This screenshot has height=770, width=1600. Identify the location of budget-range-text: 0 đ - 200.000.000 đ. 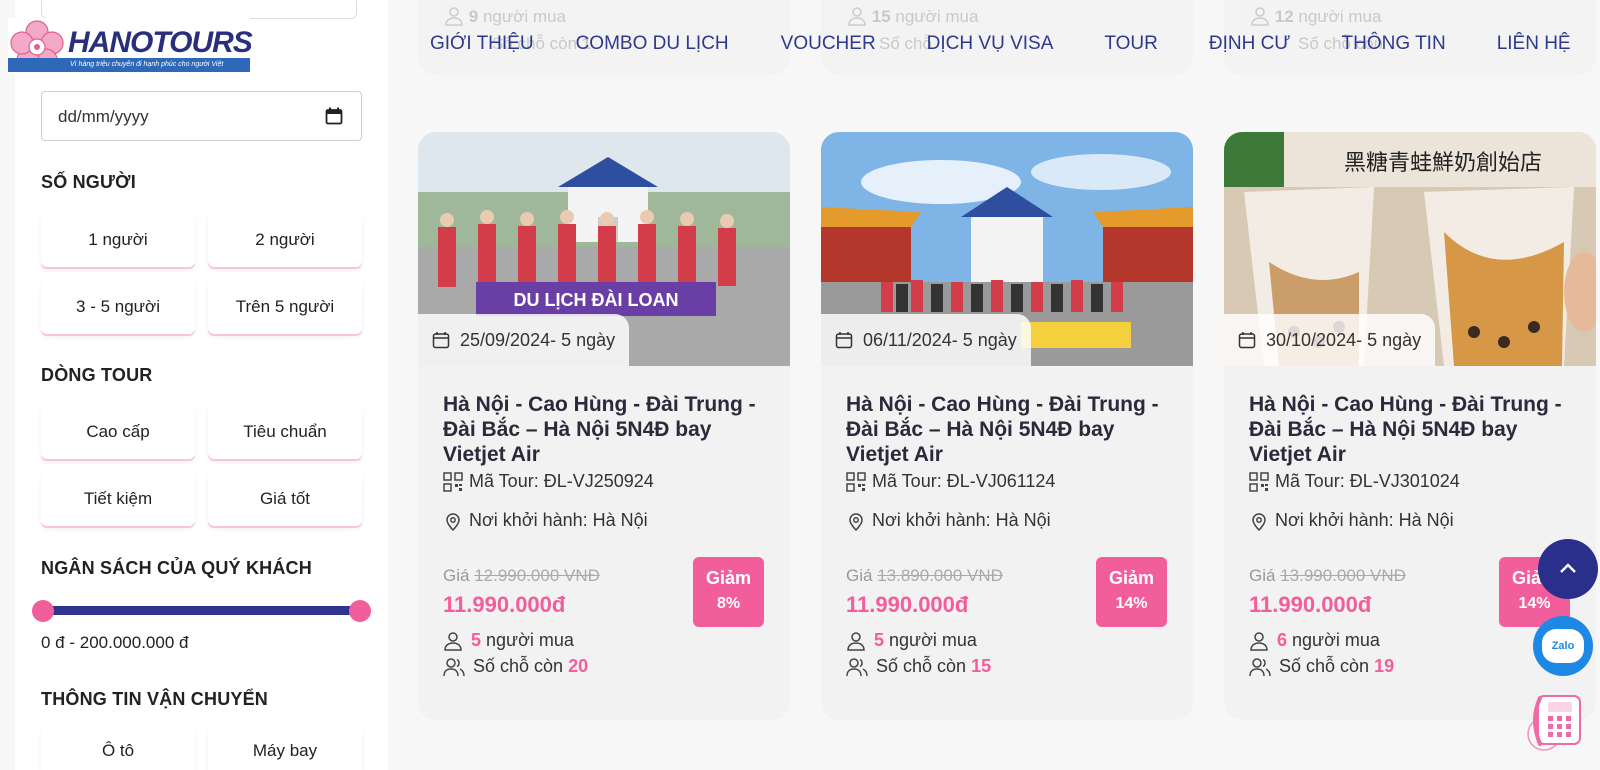
(115, 642).